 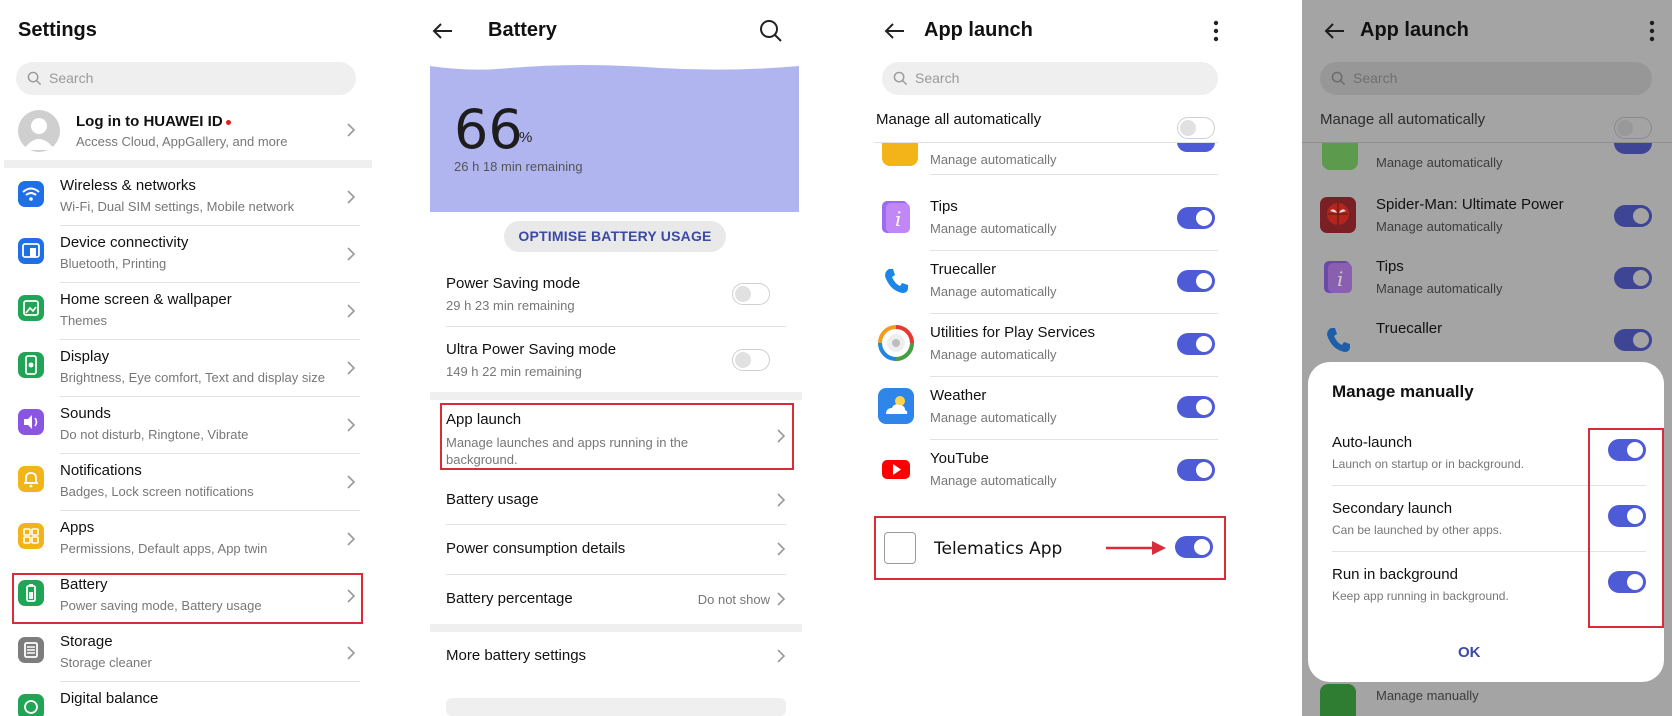 I want to click on settings-item-title: Device connectivity, so click(x=124, y=242).